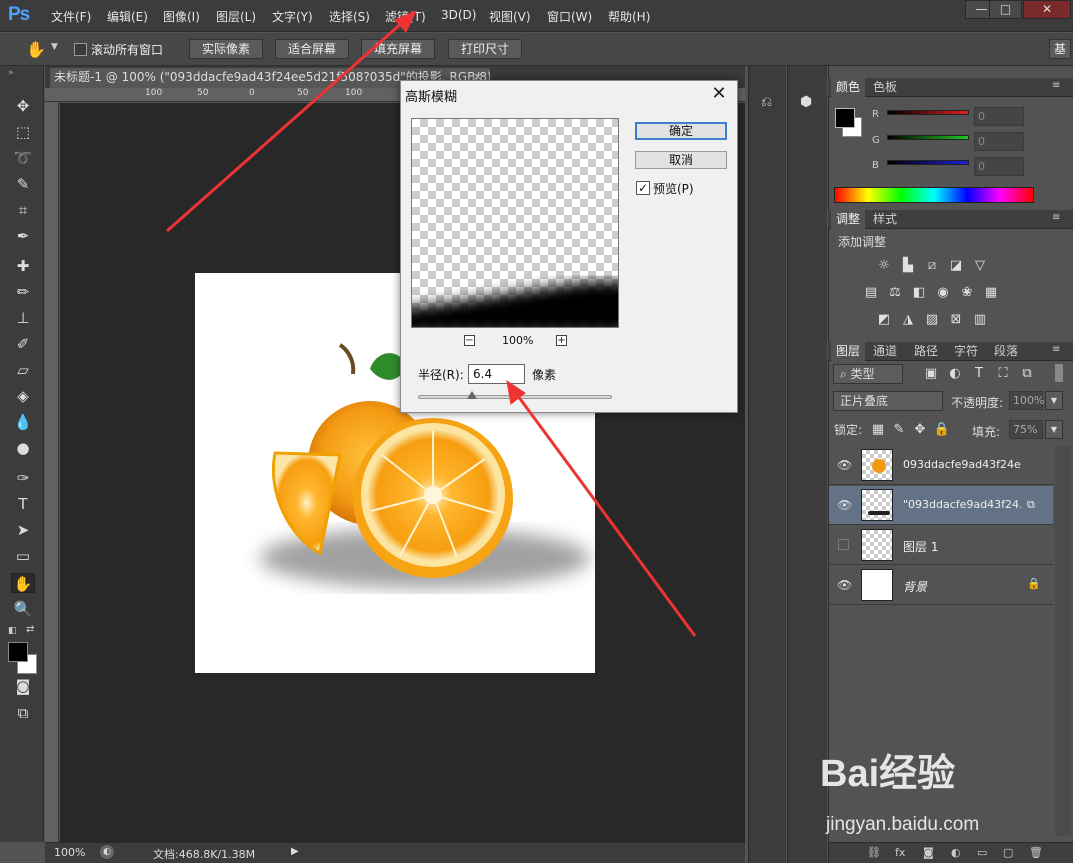 This screenshot has width=1073, height=863. What do you see at coordinates (23, 266) in the screenshot?
I see `healing-brush-tool-icon: ✚` at bounding box center [23, 266].